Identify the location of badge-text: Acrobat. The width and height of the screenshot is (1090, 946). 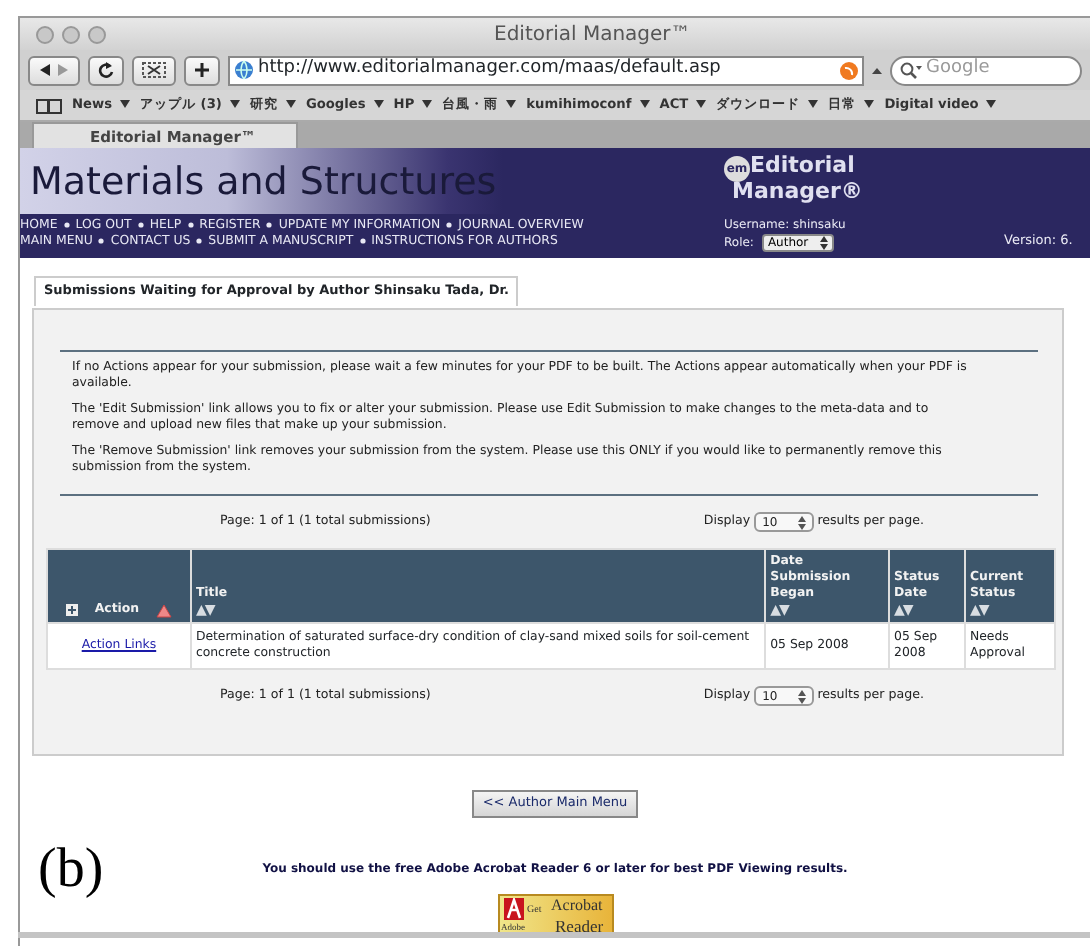
(577, 906).